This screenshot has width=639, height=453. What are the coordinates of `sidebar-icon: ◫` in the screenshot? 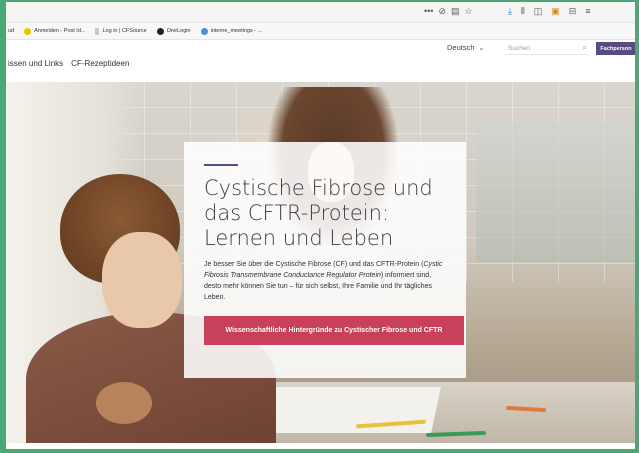 It's located at (538, 11).